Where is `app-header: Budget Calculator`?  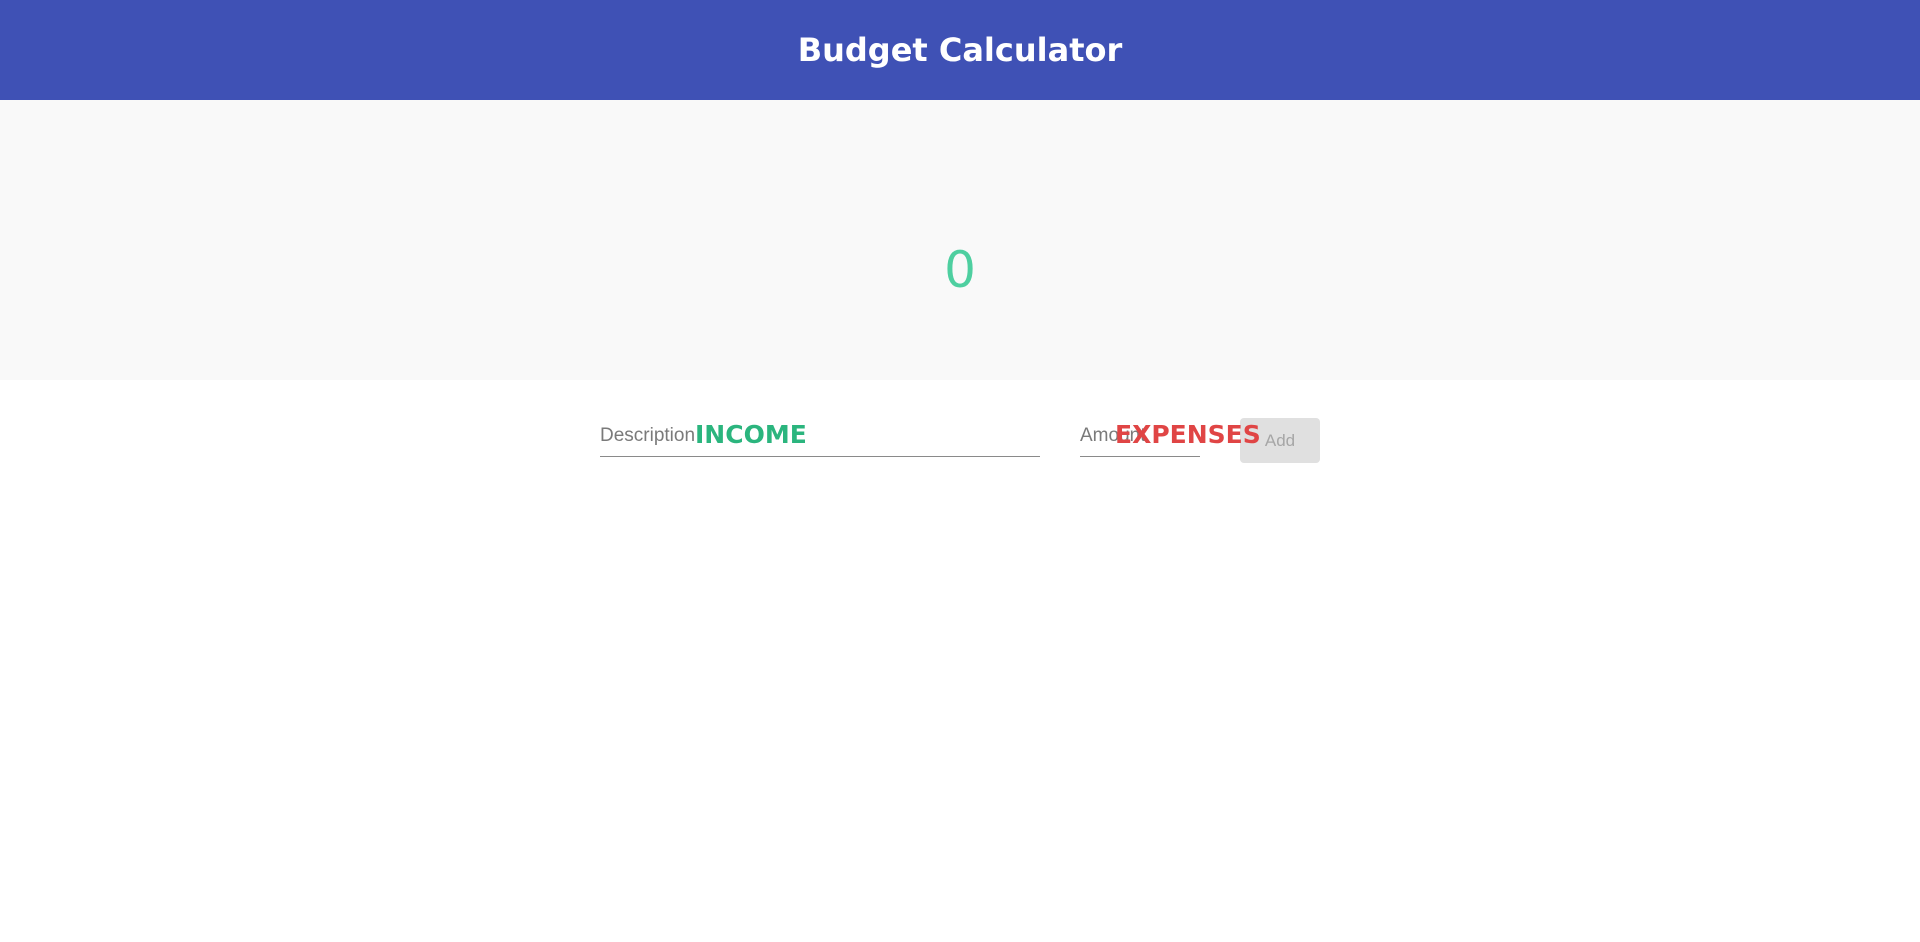
app-header: Budget Calculator is located at coordinates (960, 50).